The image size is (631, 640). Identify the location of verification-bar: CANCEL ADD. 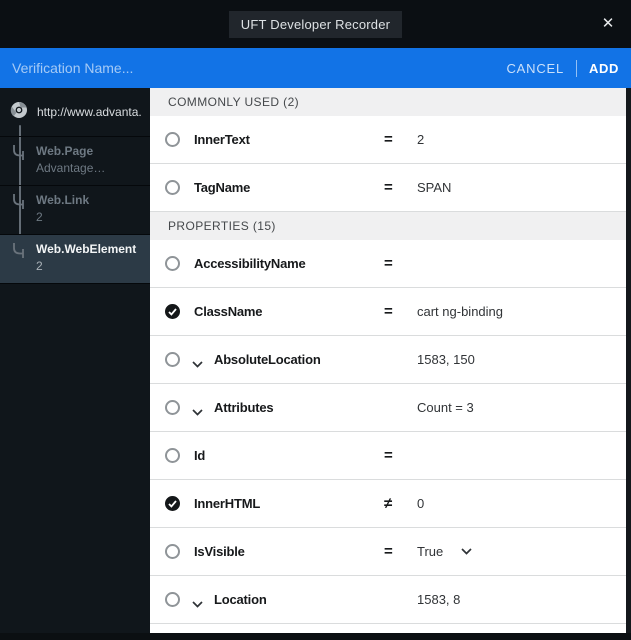
(315, 68).